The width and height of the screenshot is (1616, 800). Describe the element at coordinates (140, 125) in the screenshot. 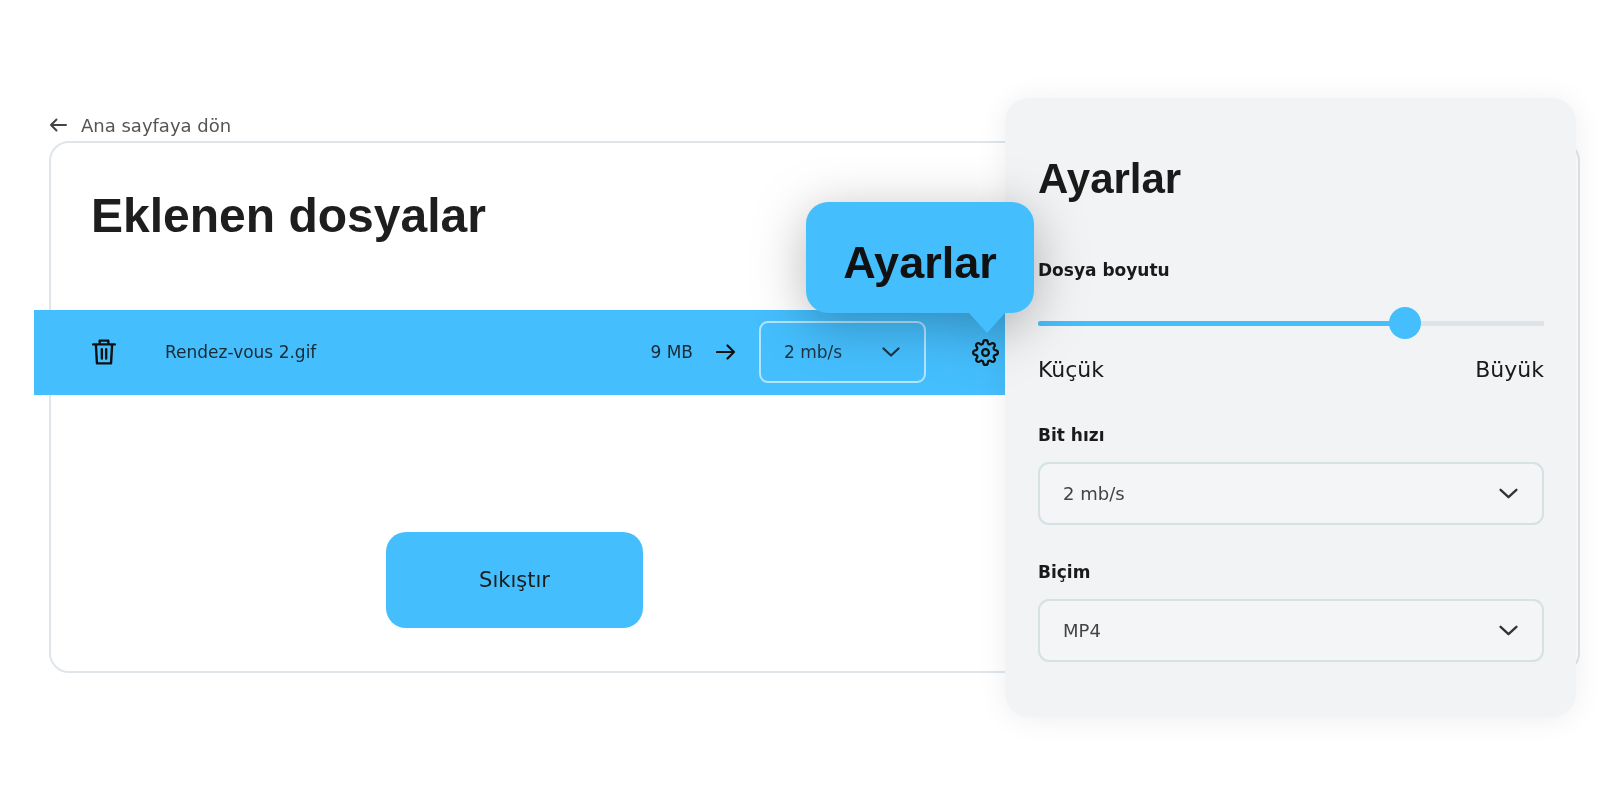

I see `back-link: Ana sayfaya dön` at that location.